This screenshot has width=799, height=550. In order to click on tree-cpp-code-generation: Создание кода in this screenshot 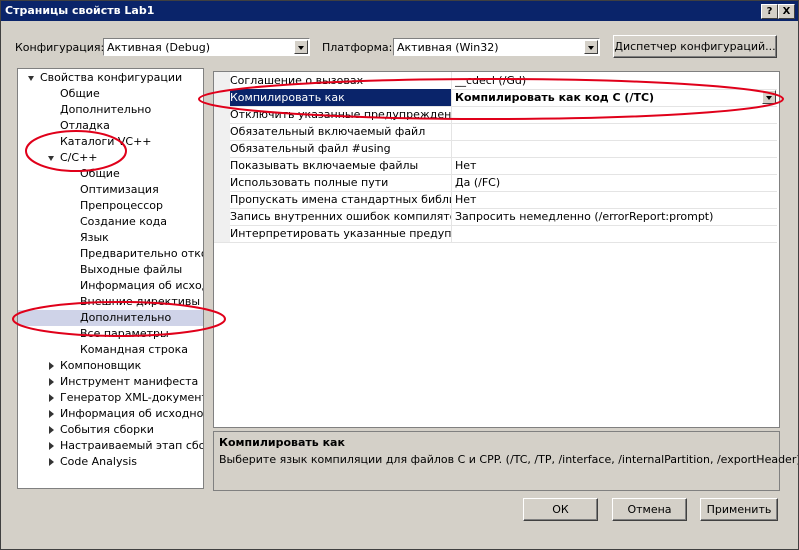, I will do `click(123, 222)`.